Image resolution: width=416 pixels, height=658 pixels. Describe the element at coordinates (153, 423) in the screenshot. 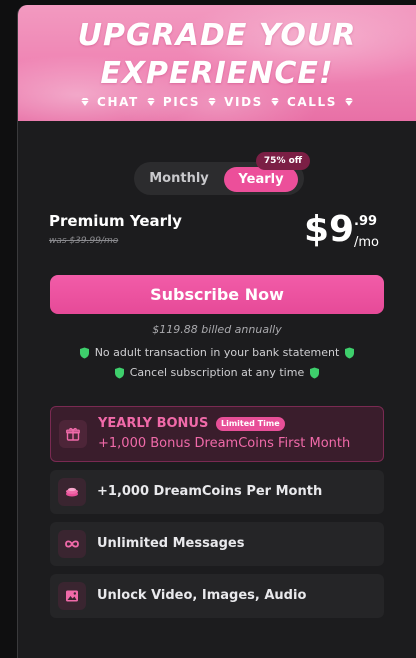

I see `bonus-title: YEARLY BONUS` at that location.